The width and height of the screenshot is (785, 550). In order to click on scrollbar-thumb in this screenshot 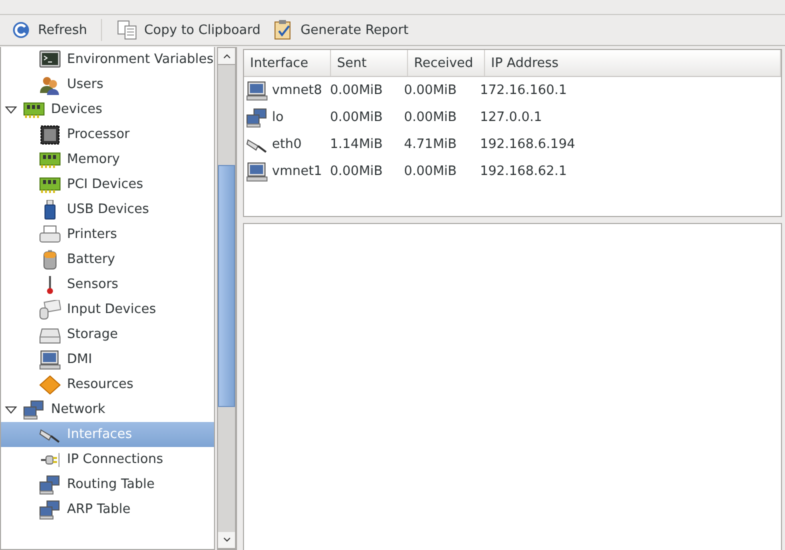, I will do `click(226, 286)`.